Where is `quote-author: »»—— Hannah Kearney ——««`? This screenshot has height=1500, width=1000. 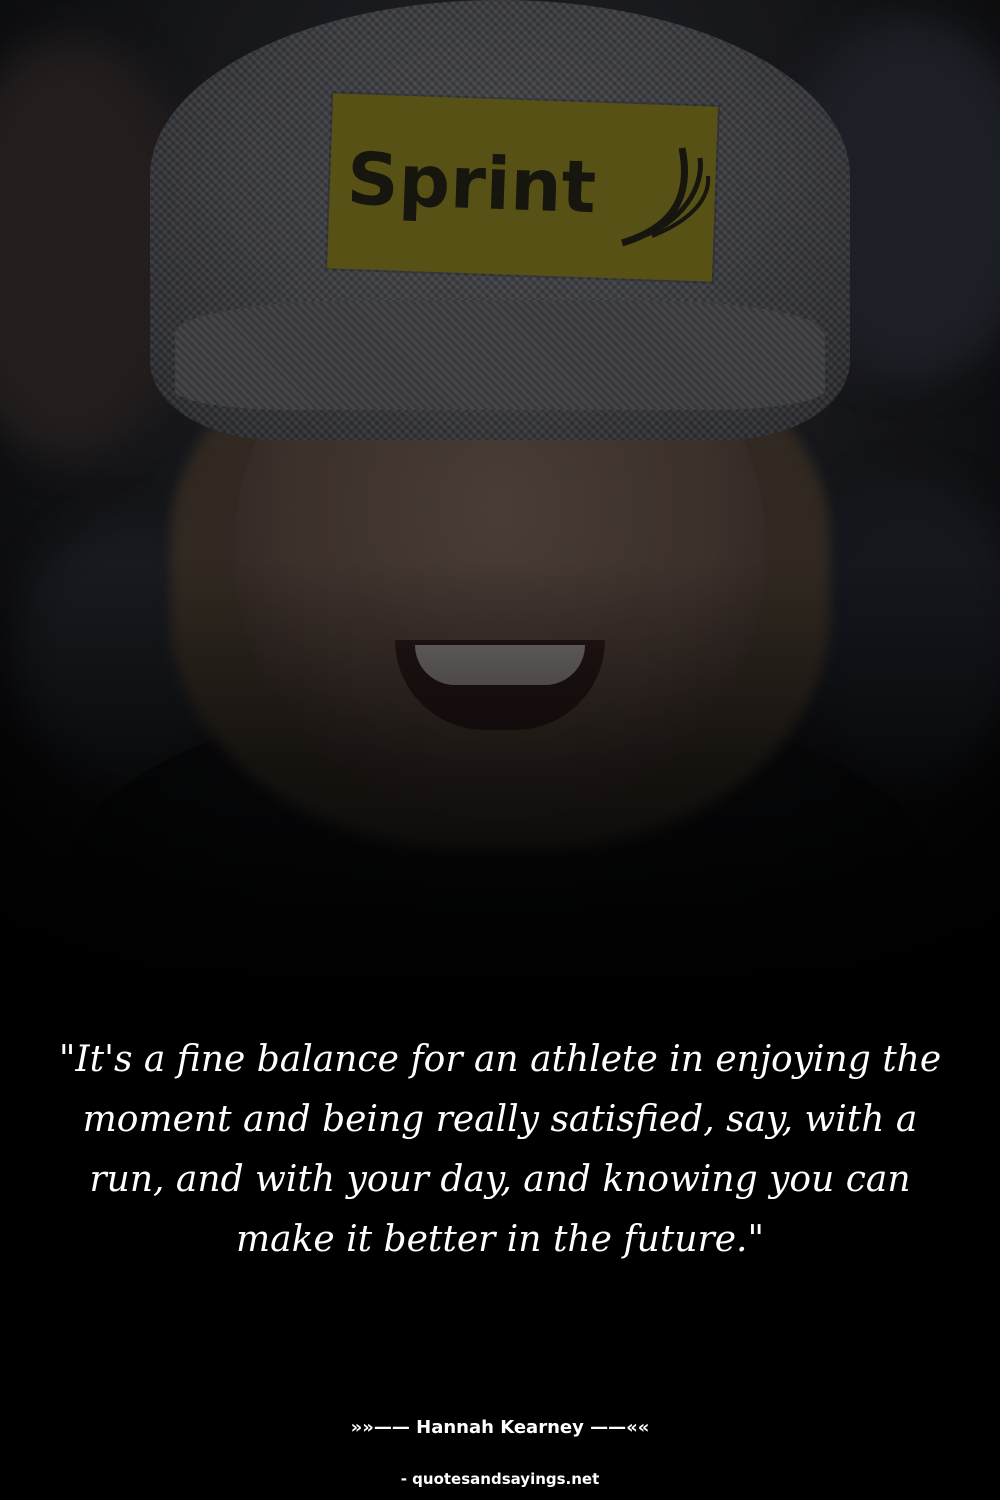
quote-author: »»—— Hannah Kearney ——«« is located at coordinates (500, 1427).